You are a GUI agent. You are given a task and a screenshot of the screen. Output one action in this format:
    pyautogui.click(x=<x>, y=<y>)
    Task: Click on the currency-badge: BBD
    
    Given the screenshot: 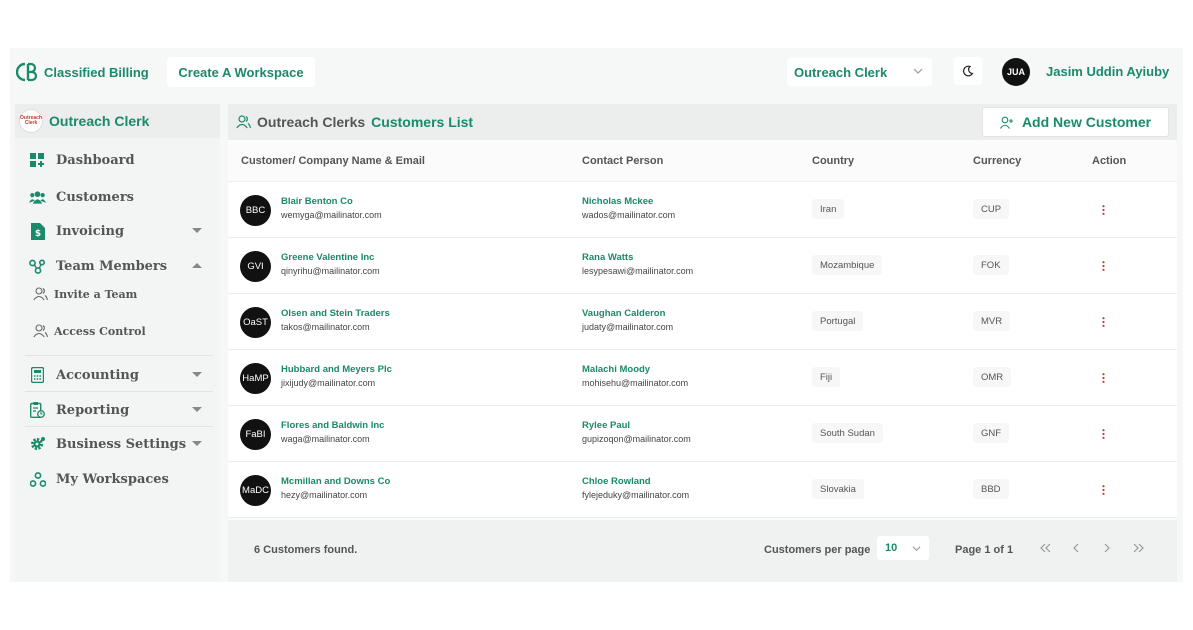 What is the action you would take?
    pyautogui.click(x=991, y=489)
    